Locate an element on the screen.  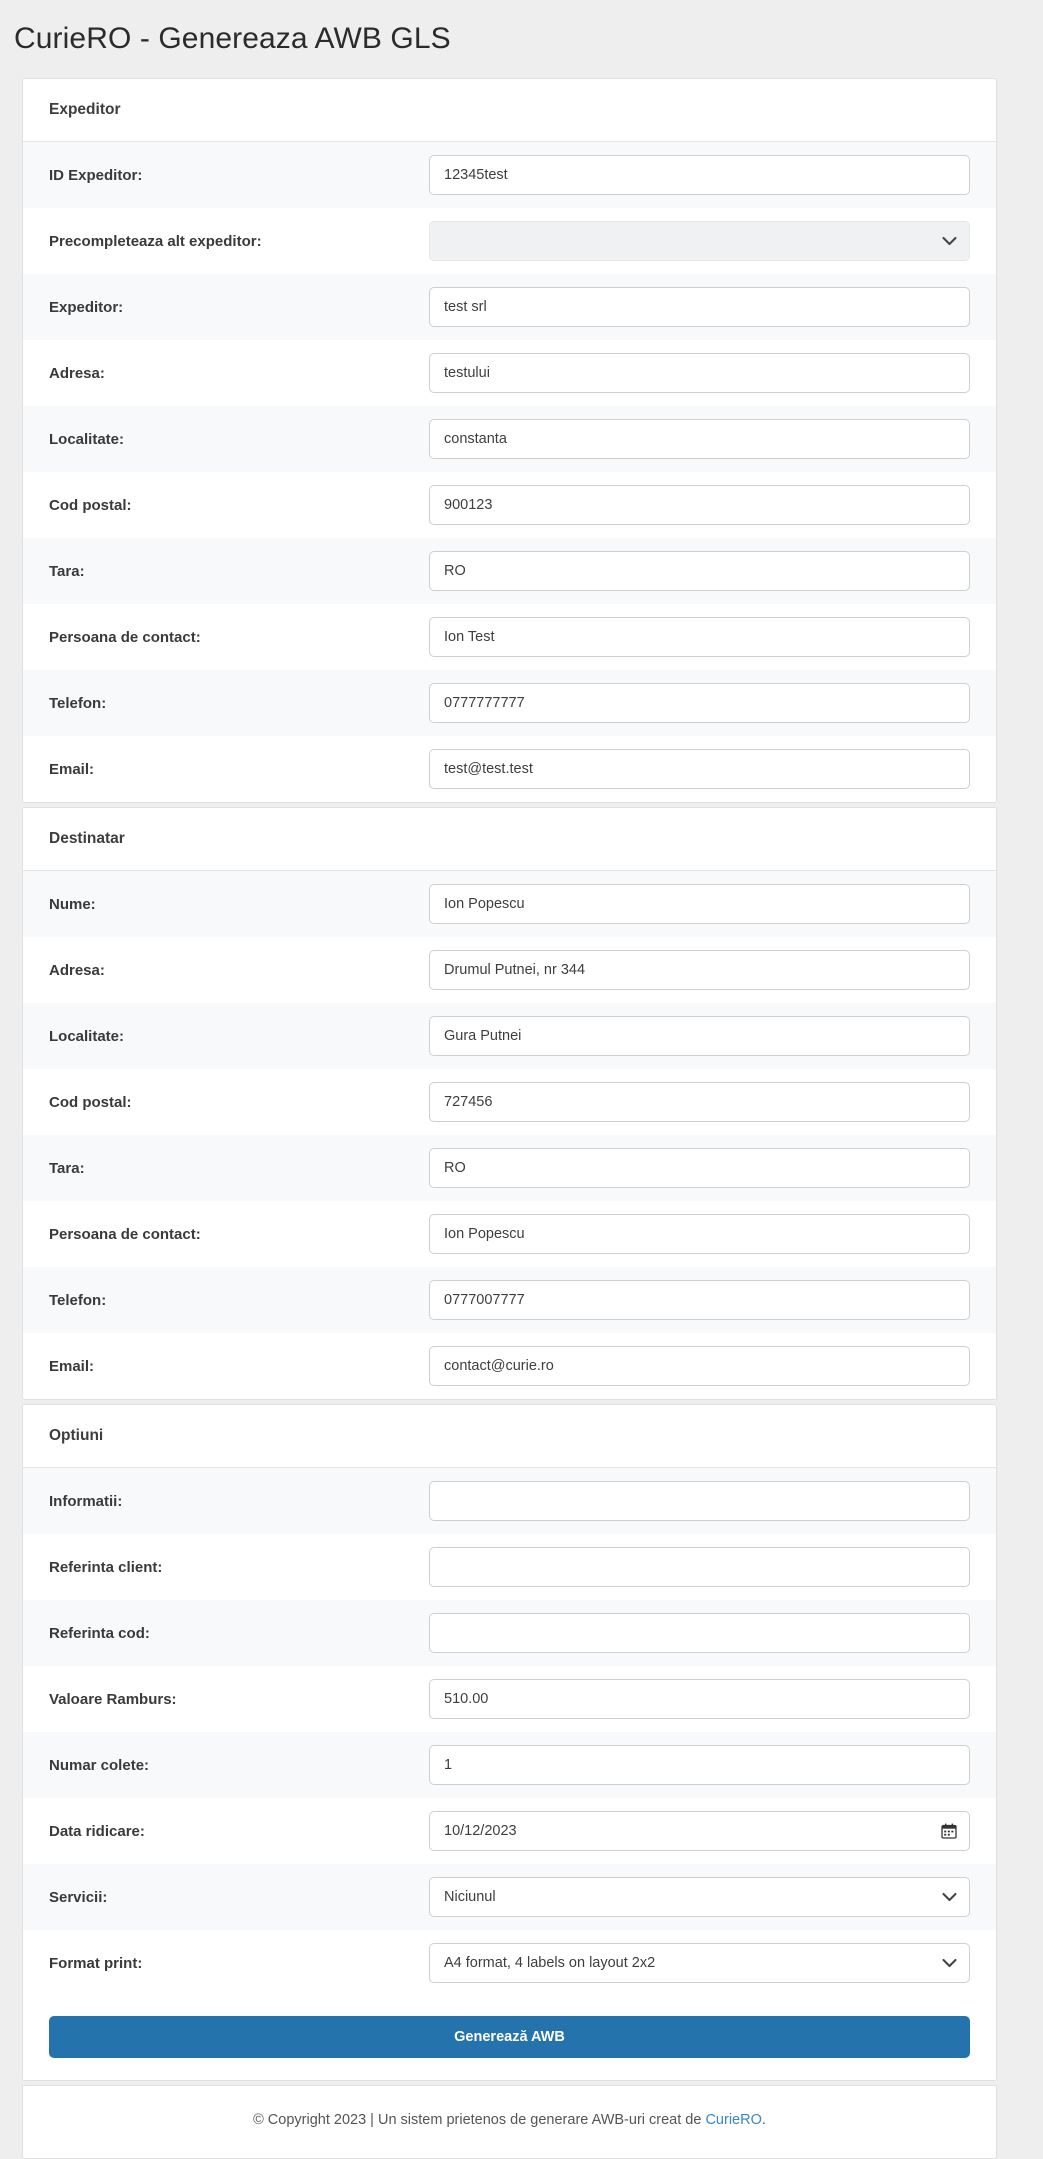
form-row-destinatar-adresa: Adresa: is located at coordinates (509, 970).